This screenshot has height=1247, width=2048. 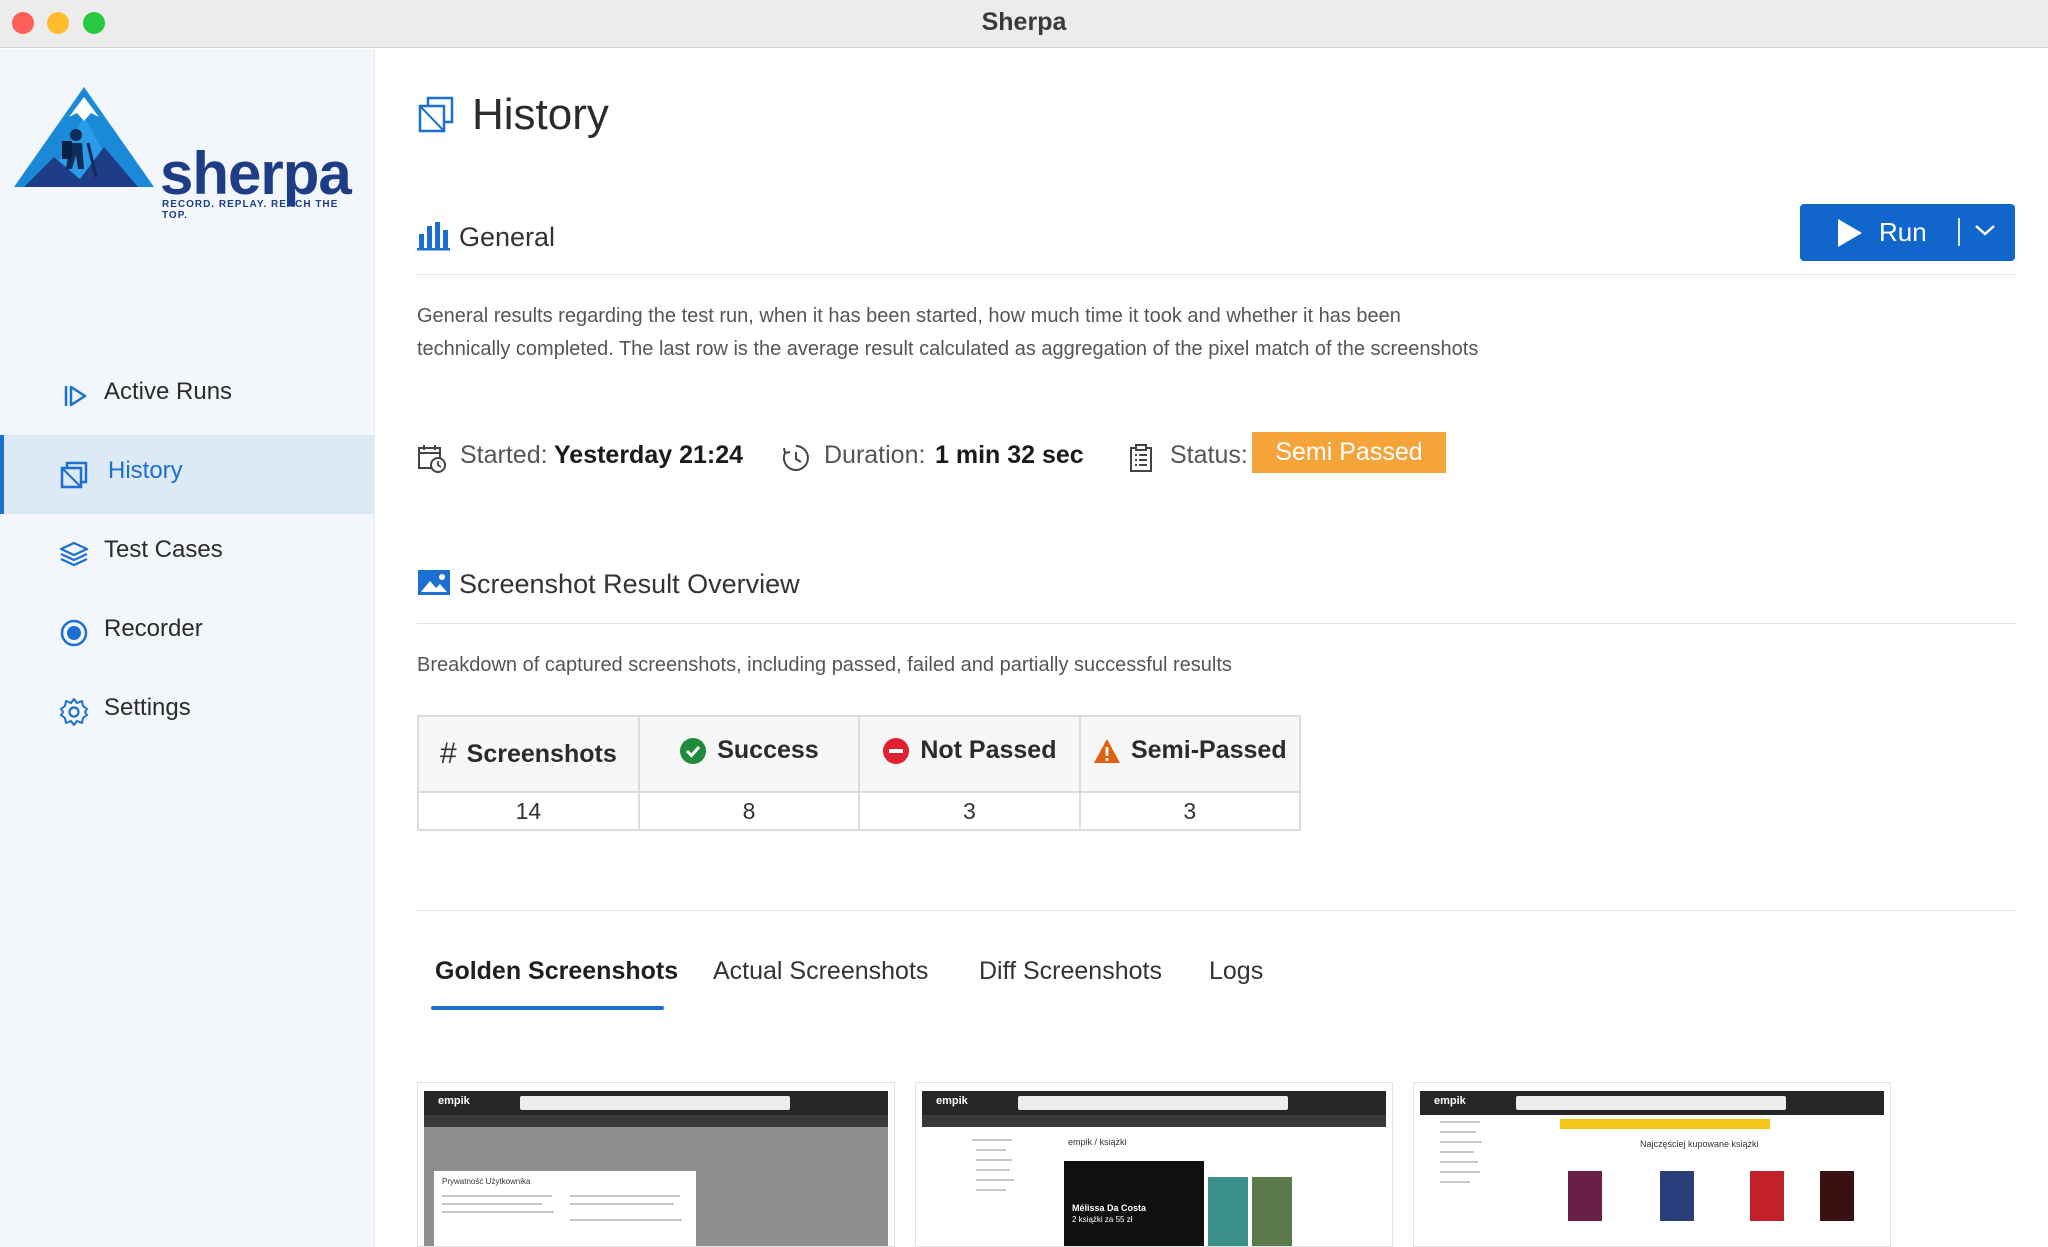 I want to click on minus-circle-icon, so click(x=896, y=750).